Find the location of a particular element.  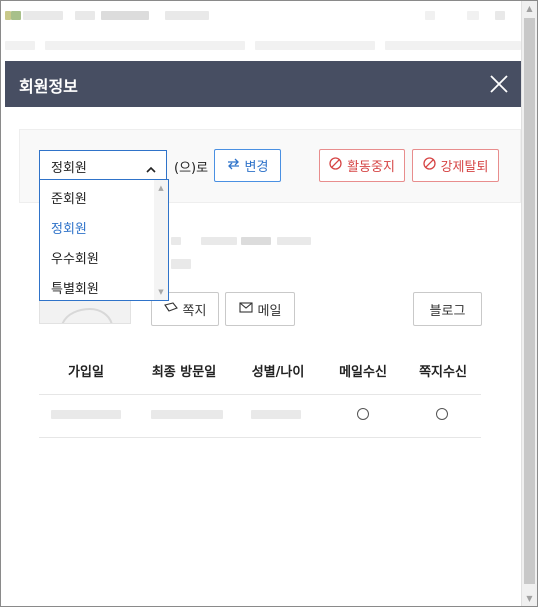

modal-title: 회원정보 is located at coordinates (48, 86).